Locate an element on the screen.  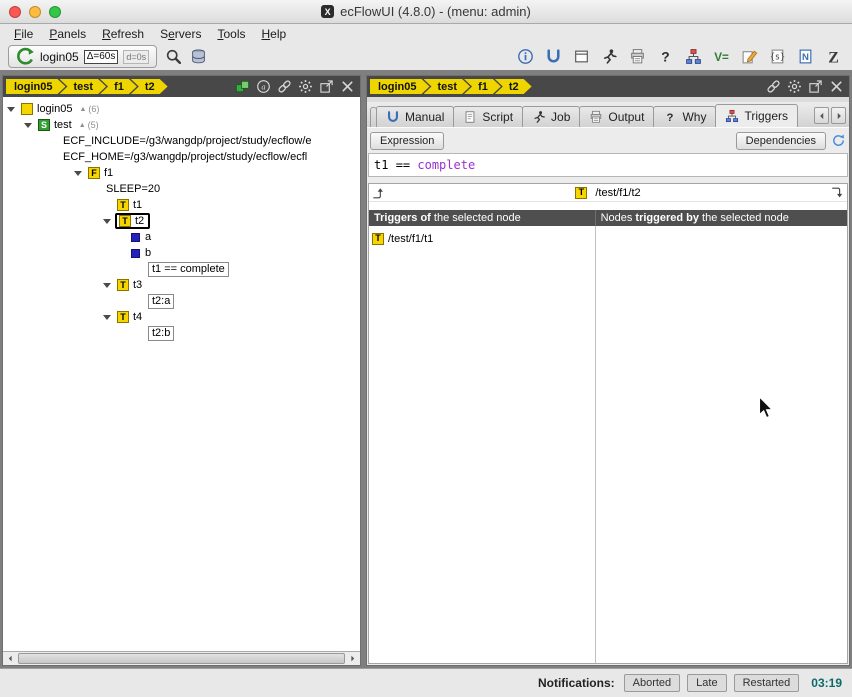
menu-bar: File Panels Refresh Servers Tools Help is located at coordinates (426, 33).